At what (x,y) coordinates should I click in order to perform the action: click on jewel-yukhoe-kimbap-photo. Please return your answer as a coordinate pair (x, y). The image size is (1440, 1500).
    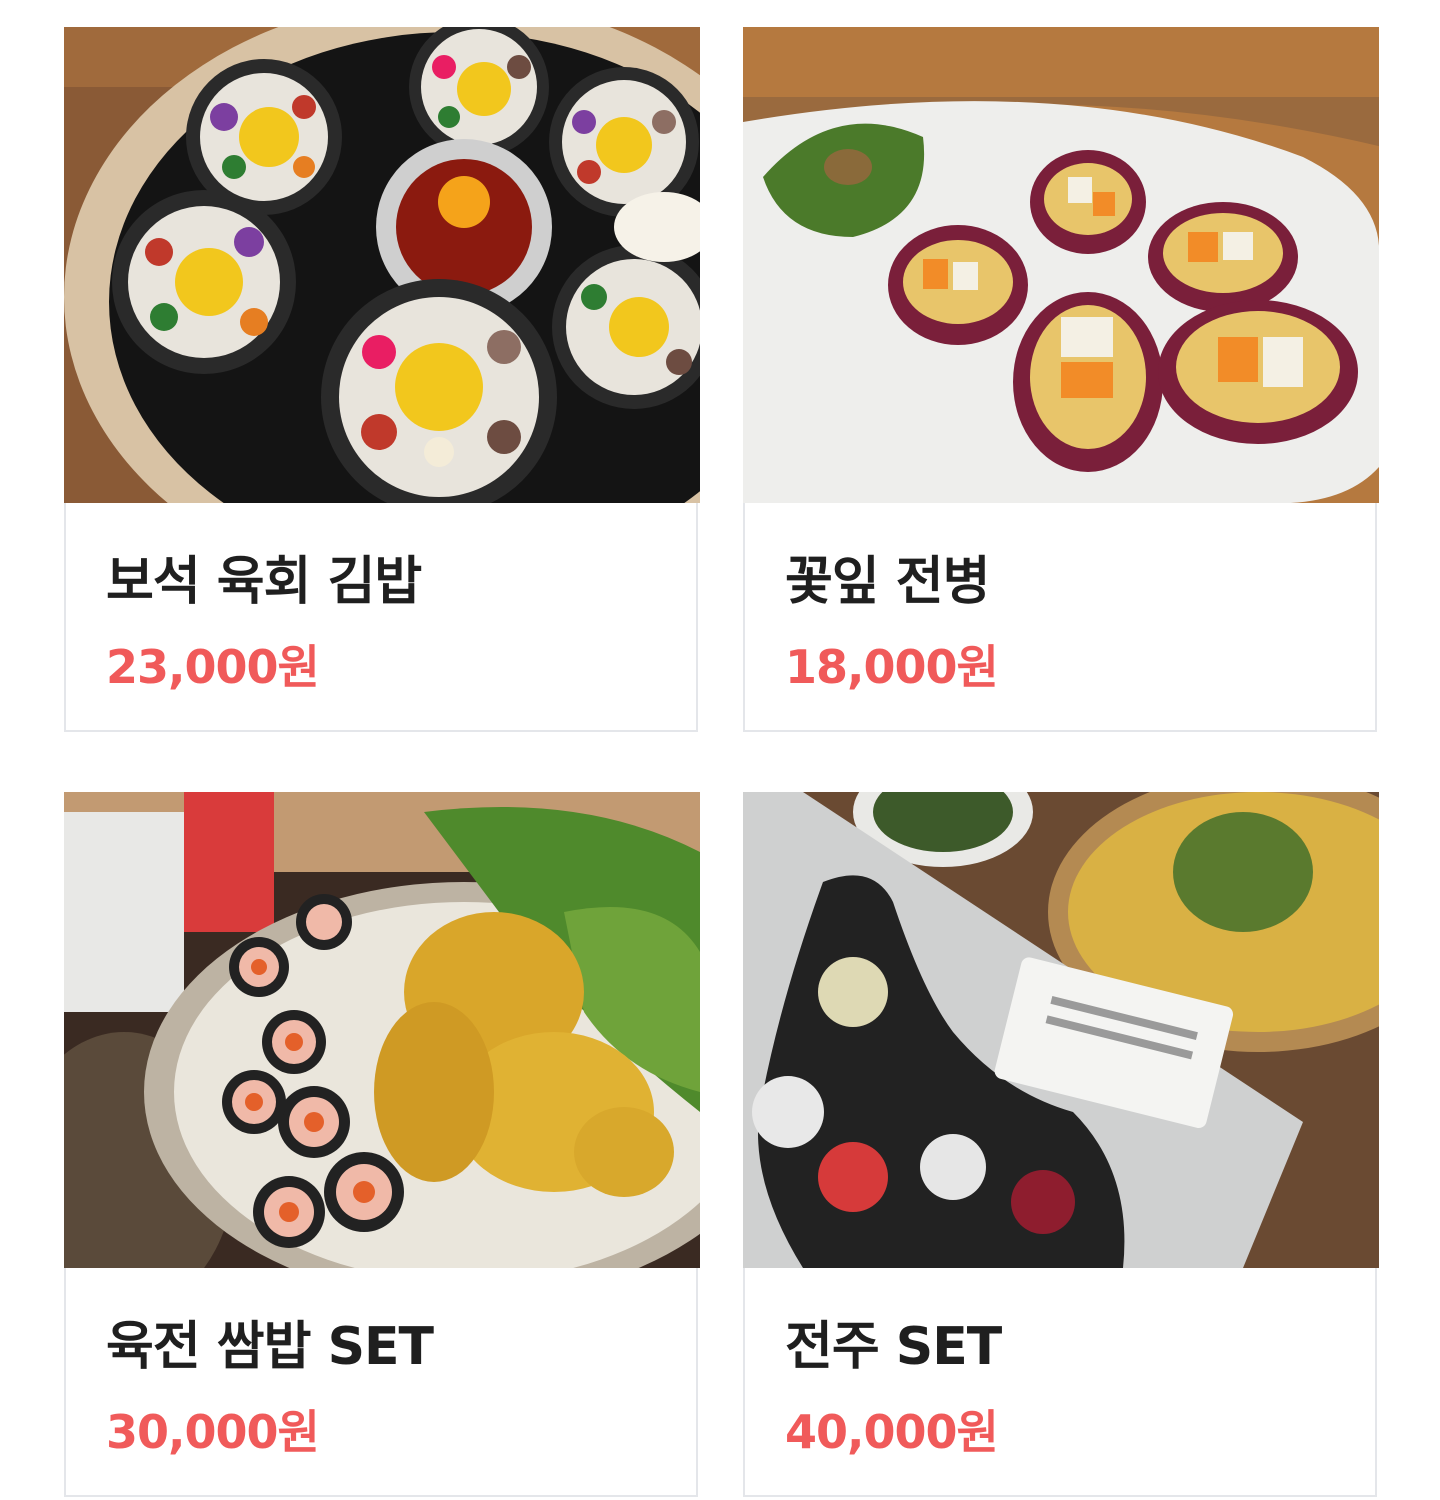
    Looking at the image, I should click on (382, 265).